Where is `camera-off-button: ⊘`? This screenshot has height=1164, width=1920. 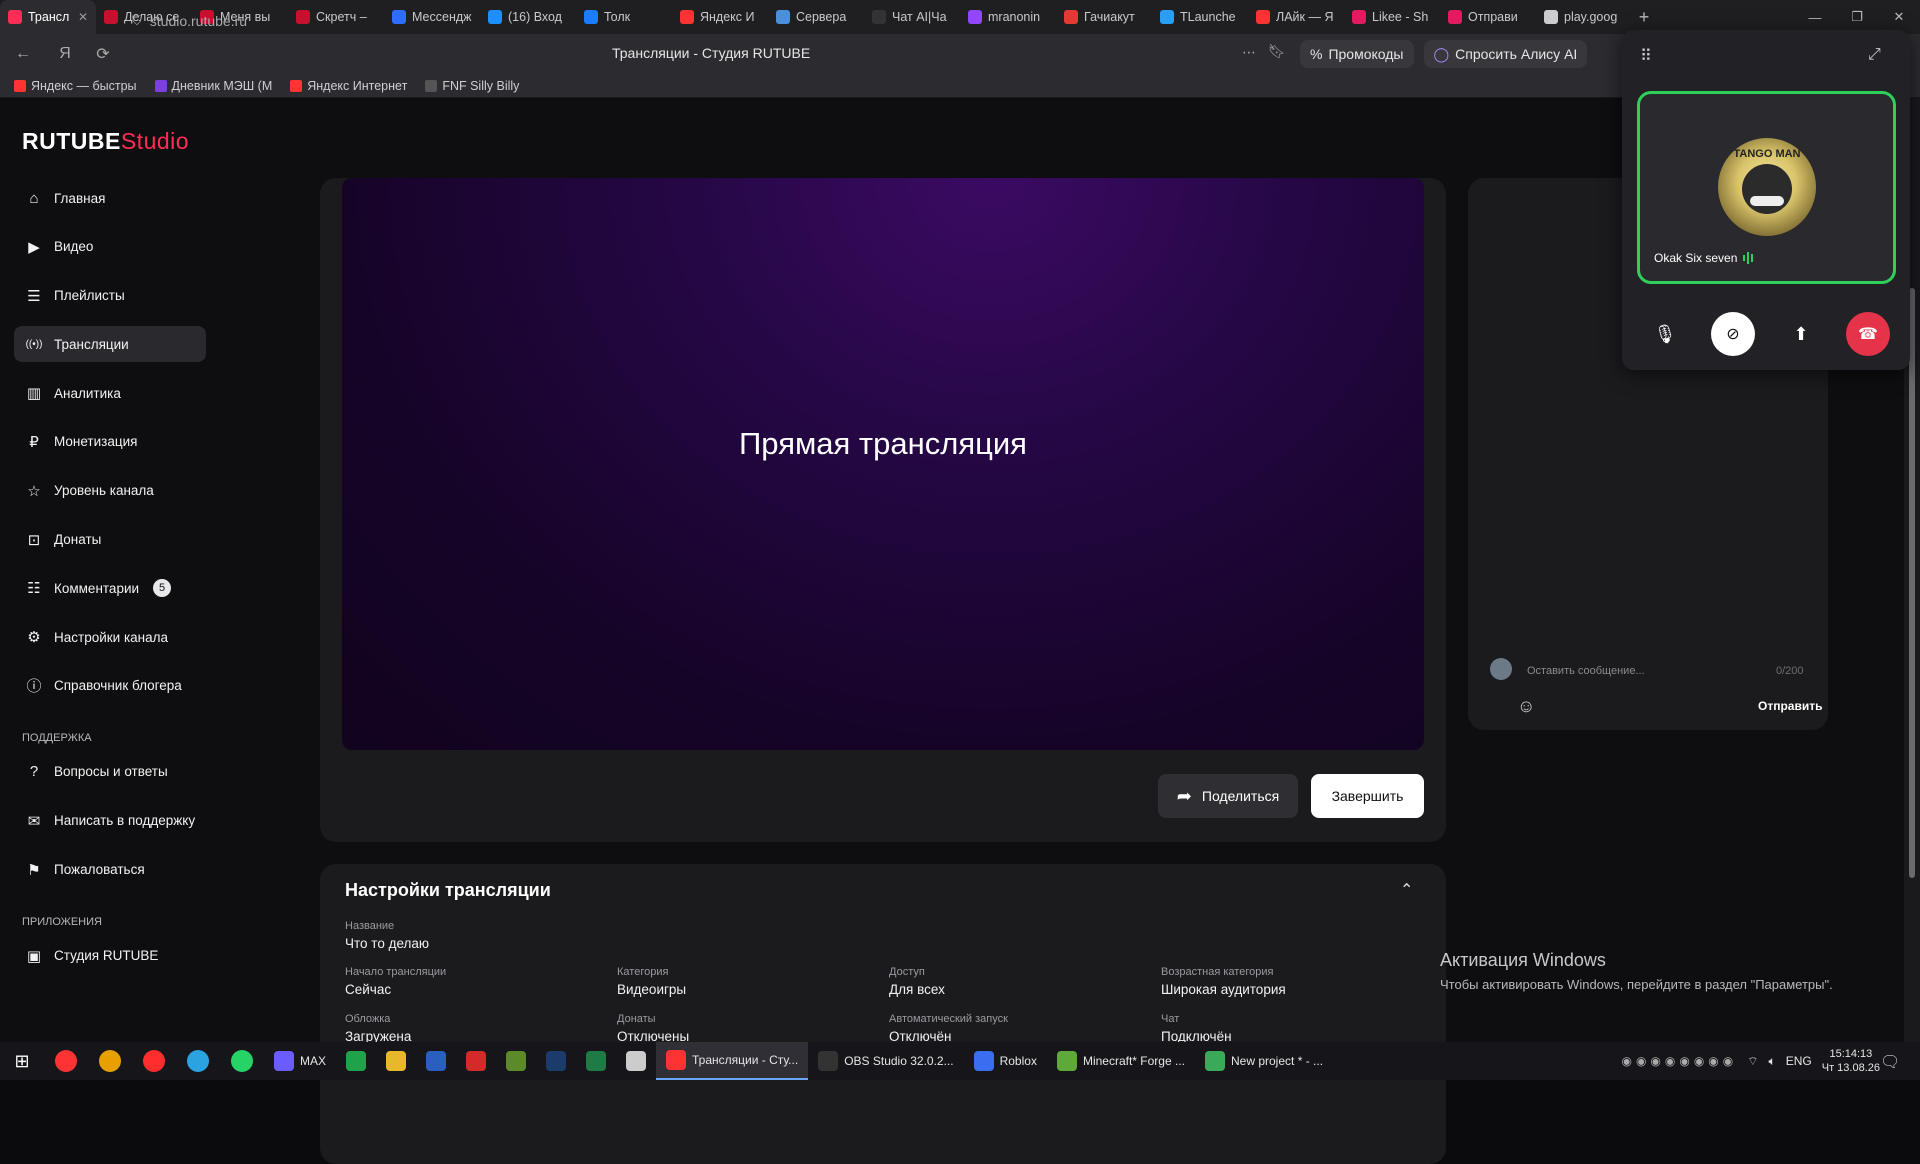 camera-off-button: ⊘ is located at coordinates (1733, 334).